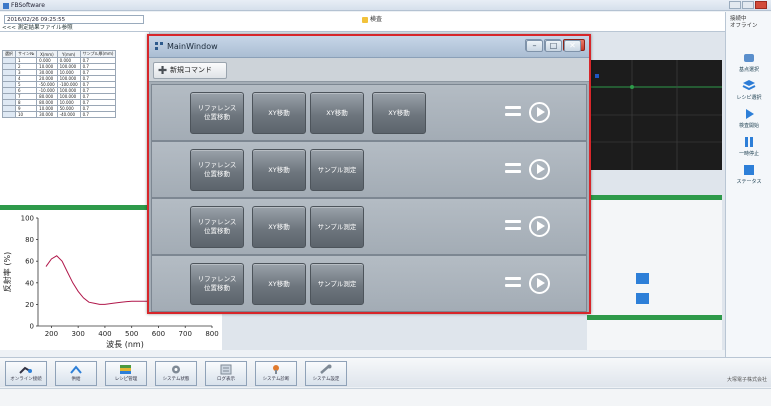 Image resolution: width=771 pixels, height=406 pixels. What do you see at coordinates (98, 54) in the screenshot?
I see `table-header: サンプル厚(mm)` at bounding box center [98, 54].